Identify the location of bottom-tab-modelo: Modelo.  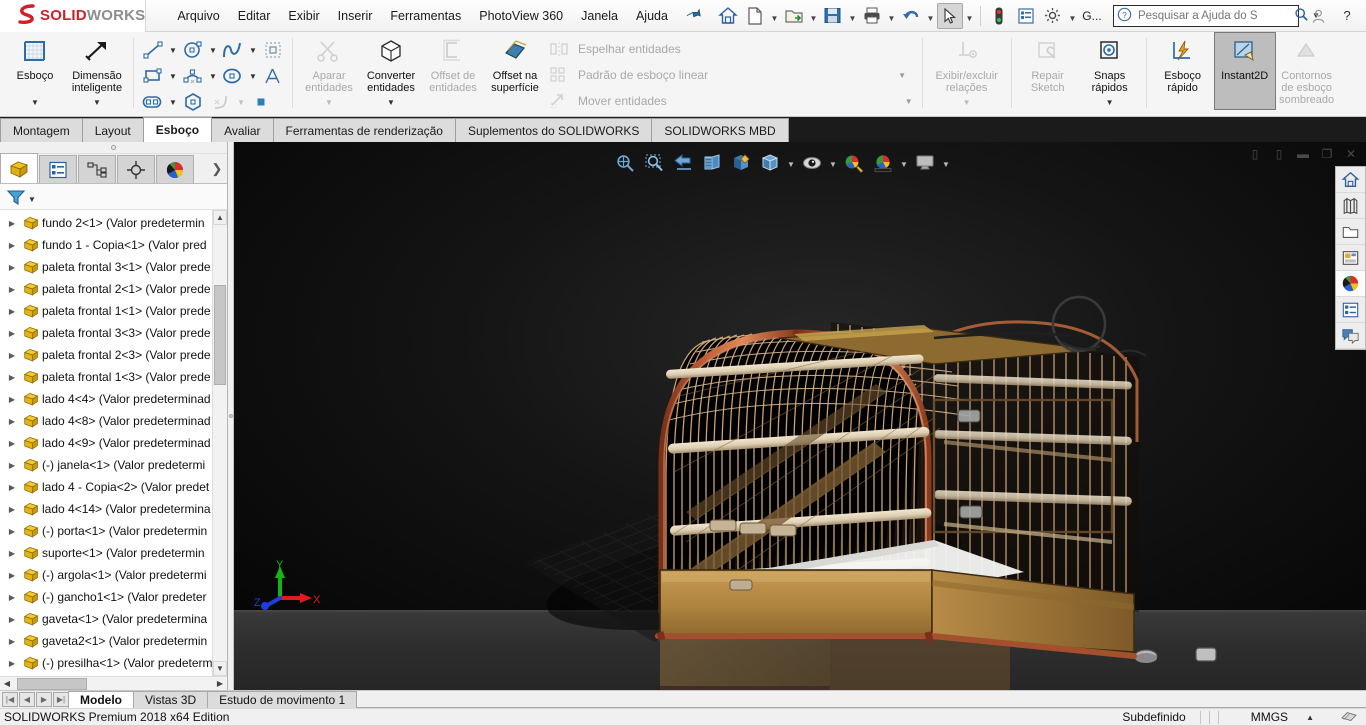
(101, 699).